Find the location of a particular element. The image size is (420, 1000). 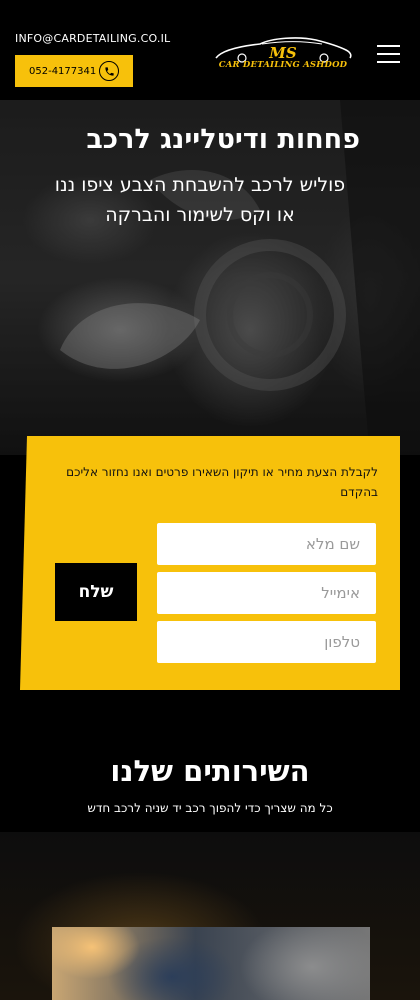

logo: MS CAR DETAILING ASHDOD is located at coordinates (283, 54).